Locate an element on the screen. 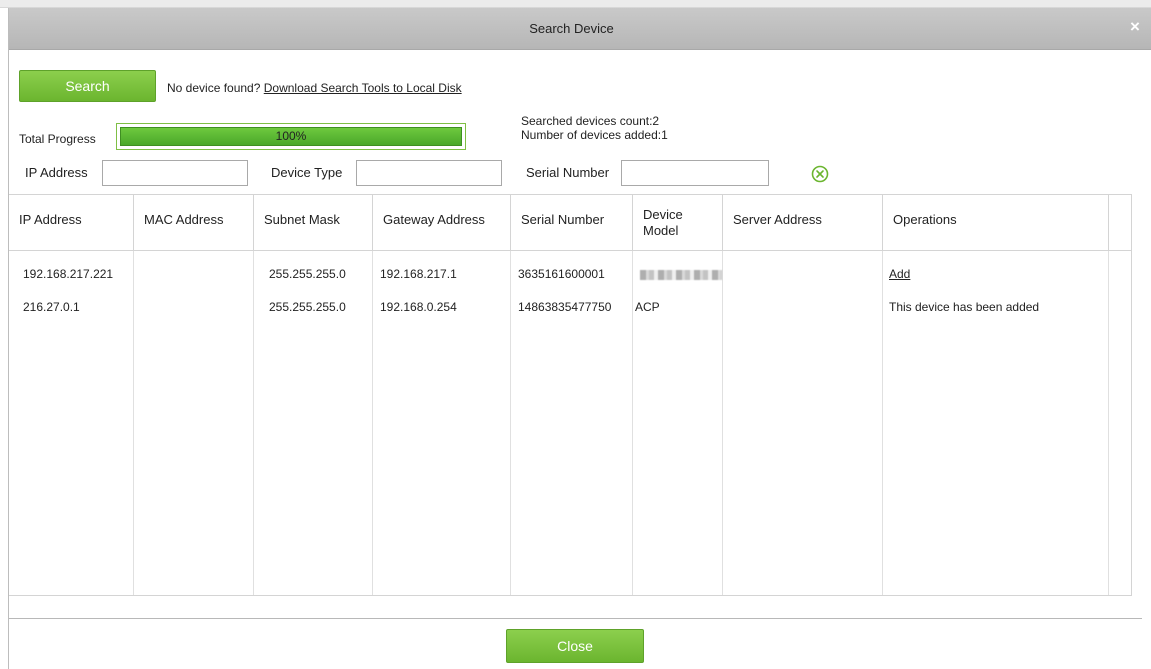 Image resolution: width=1151 pixels, height=669 pixels. no-device-text: No device found? is located at coordinates (214, 88).